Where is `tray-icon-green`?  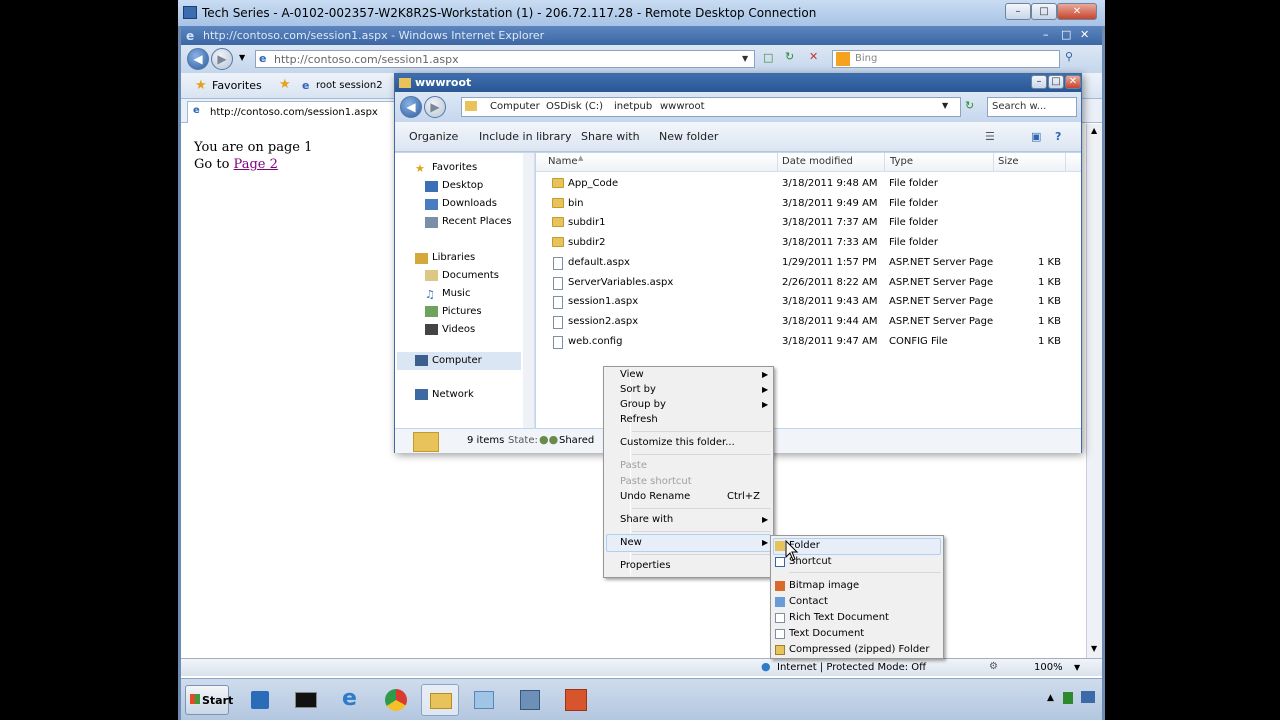 tray-icon-green is located at coordinates (1068, 698).